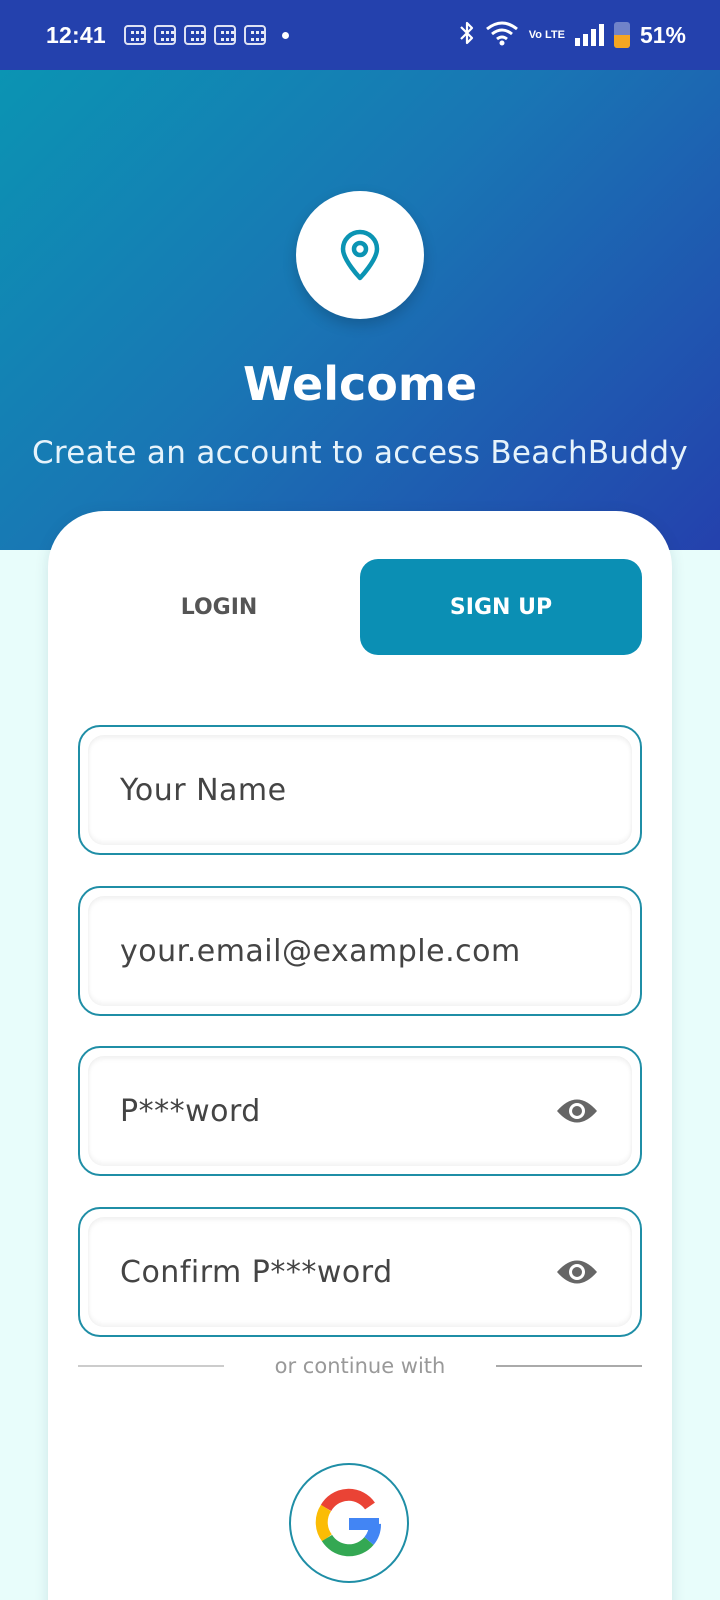 The width and height of the screenshot is (720, 1600). What do you see at coordinates (577, 1111) in the screenshot?
I see `show-password-icon` at bounding box center [577, 1111].